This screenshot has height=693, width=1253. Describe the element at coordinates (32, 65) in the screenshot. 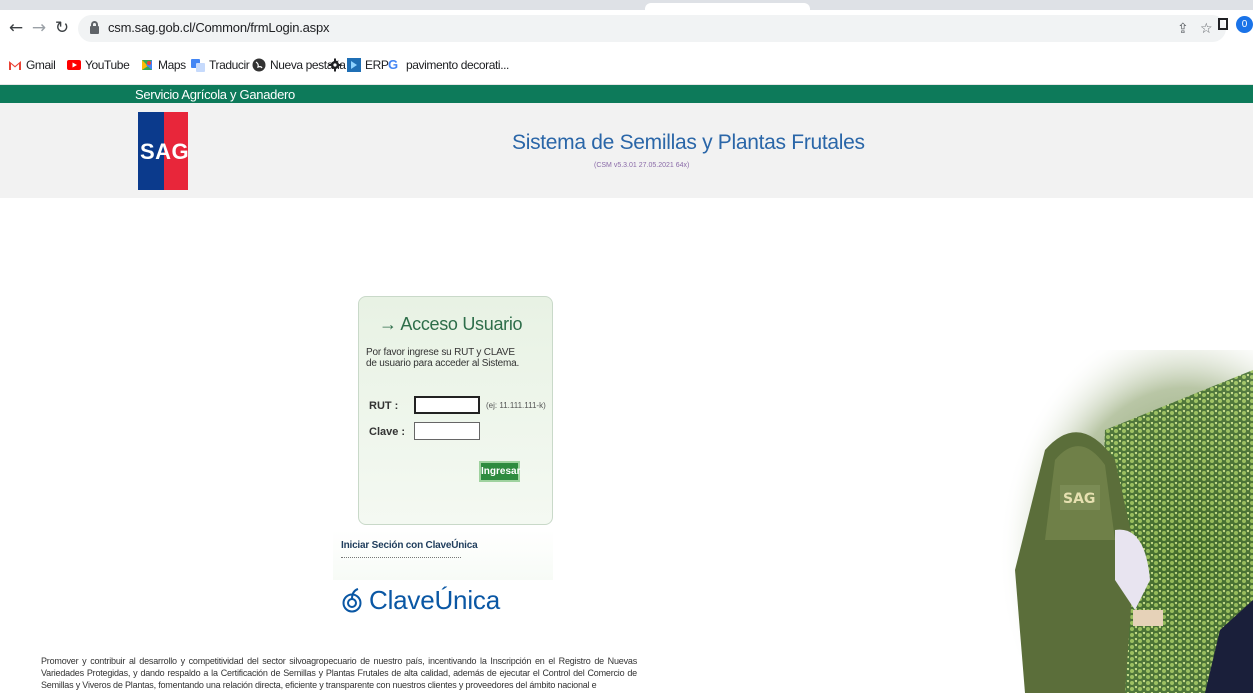

I see `bookmark-gmail: Gmail` at that location.